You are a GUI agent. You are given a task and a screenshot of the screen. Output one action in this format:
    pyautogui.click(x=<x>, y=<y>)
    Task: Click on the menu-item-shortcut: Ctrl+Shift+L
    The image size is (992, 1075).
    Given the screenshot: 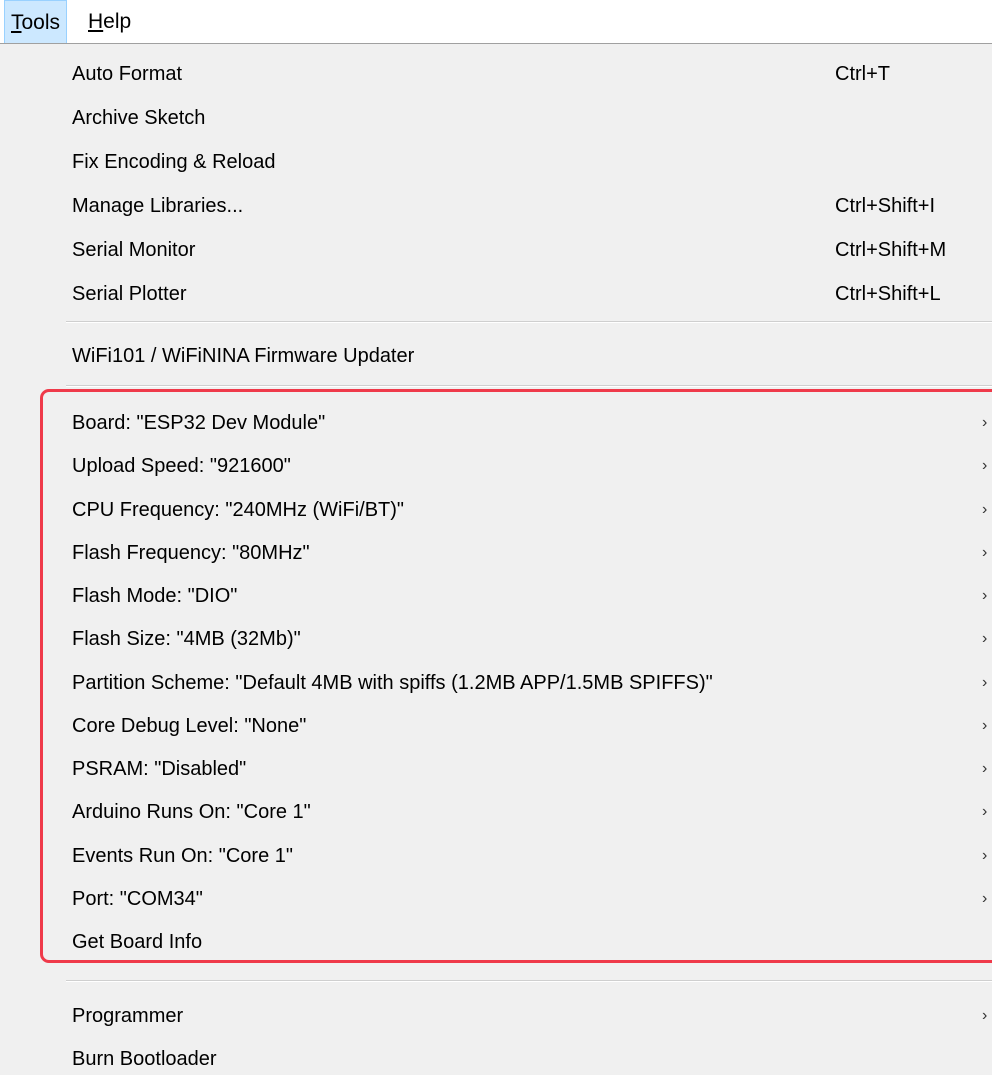 What is the action you would take?
    pyautogui.click(x=888, y=294)
    